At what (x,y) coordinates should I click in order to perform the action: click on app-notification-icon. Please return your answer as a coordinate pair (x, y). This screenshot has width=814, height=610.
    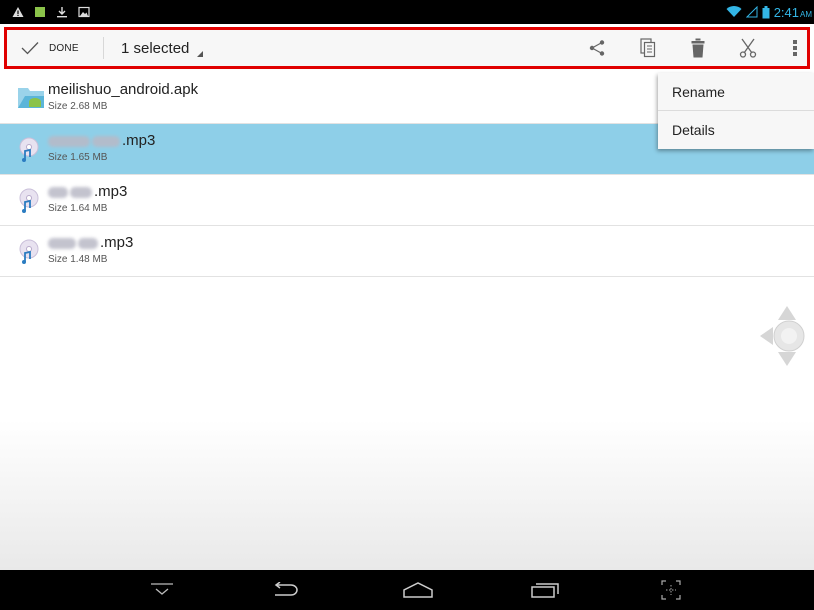
    Looking at the image, I should click on (40, 12).